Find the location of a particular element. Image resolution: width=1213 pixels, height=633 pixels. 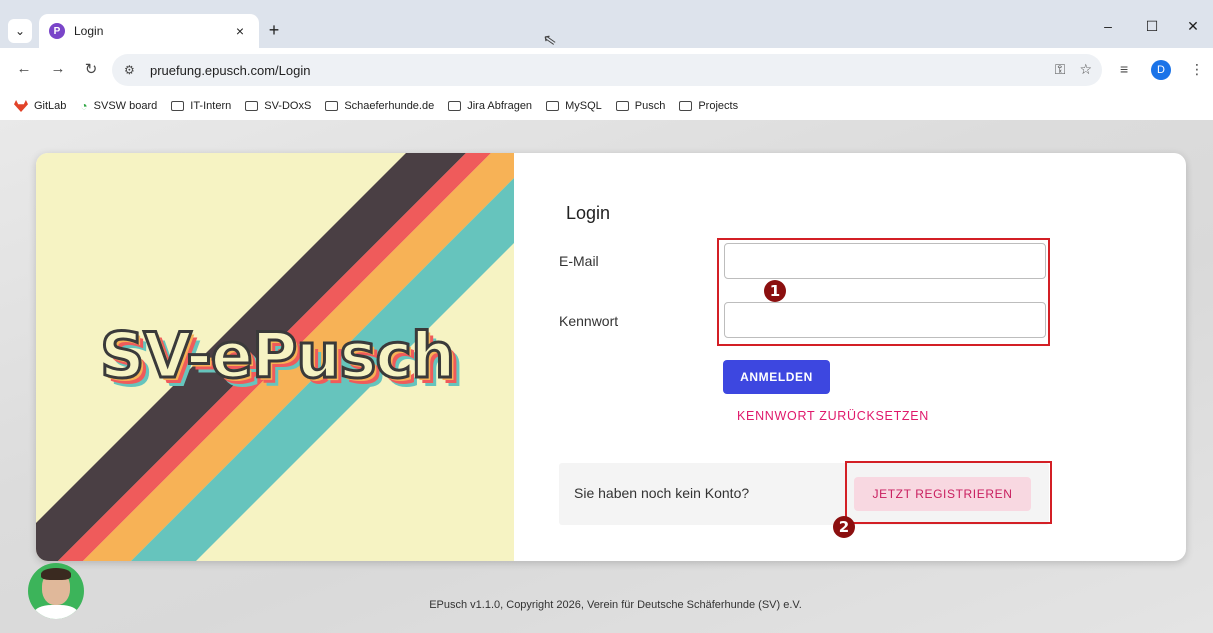

page-title: Login is located at coordinates (588, 213).